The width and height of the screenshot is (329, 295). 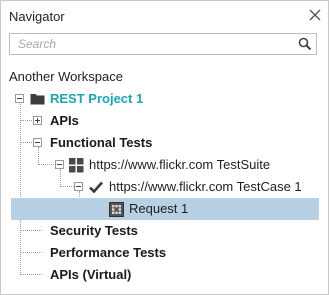 I want to click on tree-item-apis-virtual: APIs (Virtual), so click(x=161, y=275).